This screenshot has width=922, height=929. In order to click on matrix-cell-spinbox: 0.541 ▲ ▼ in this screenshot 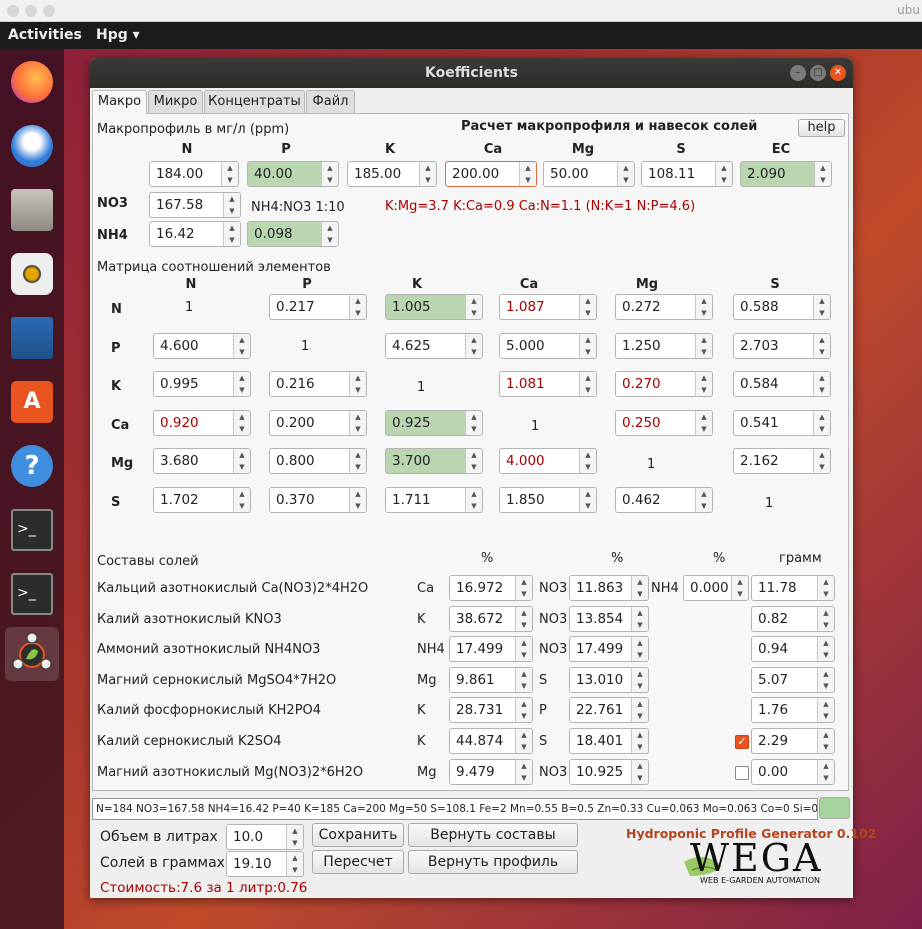, I will do `click(782, 422)`.